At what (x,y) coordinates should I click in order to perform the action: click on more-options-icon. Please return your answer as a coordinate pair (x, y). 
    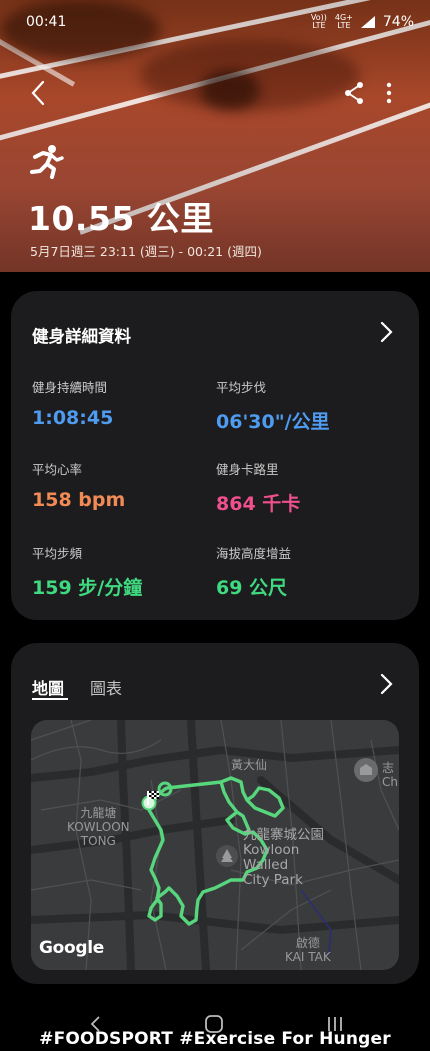
    Looking at the image, I should click on (393, 93).